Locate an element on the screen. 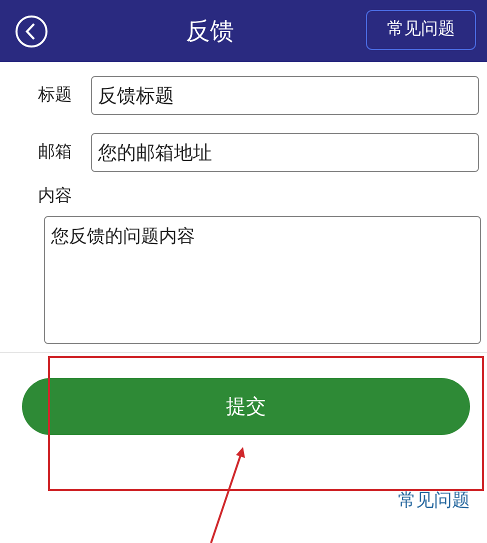 Image resolution: width=487 pixels, height=543 pixels. back-icon is located at coordinates (31, 31).